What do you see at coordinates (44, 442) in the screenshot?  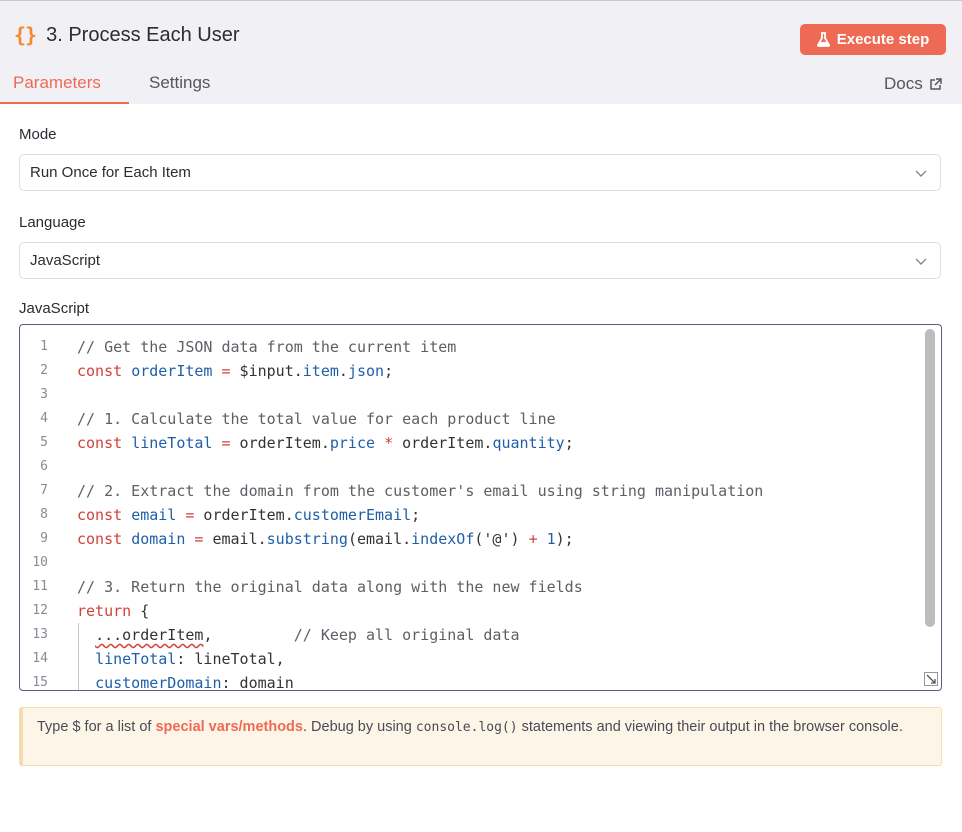 I see `line-number: 5` at bounding box center [44, 442].